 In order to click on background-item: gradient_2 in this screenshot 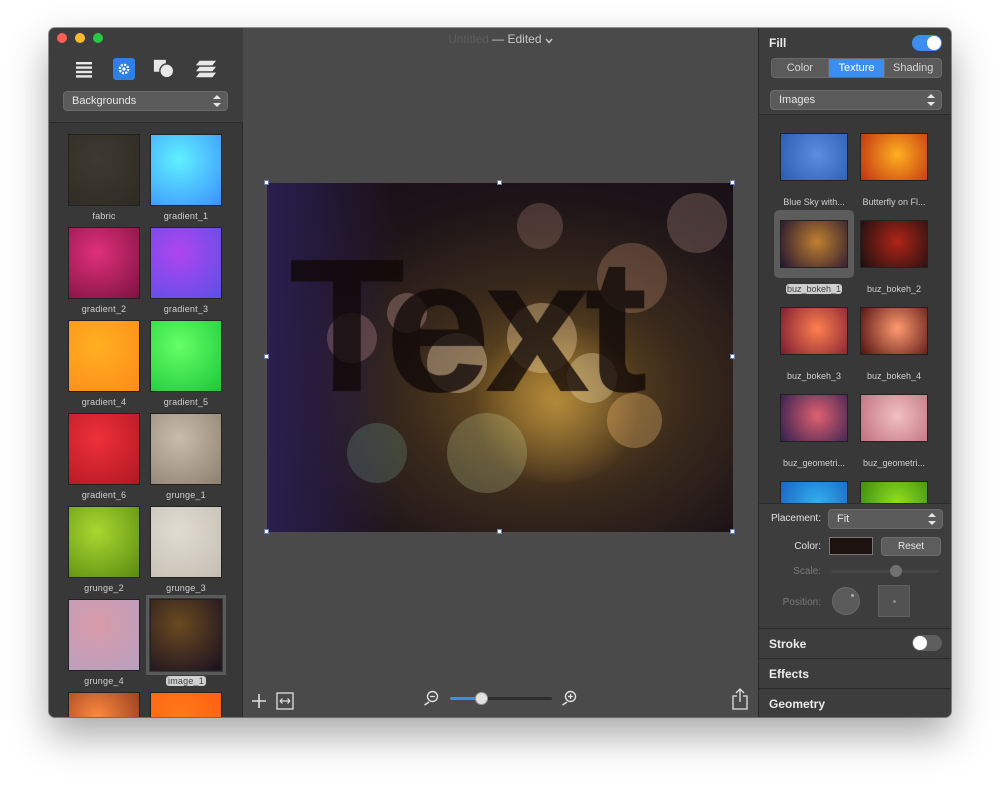, I will do `click(104, 270)`.